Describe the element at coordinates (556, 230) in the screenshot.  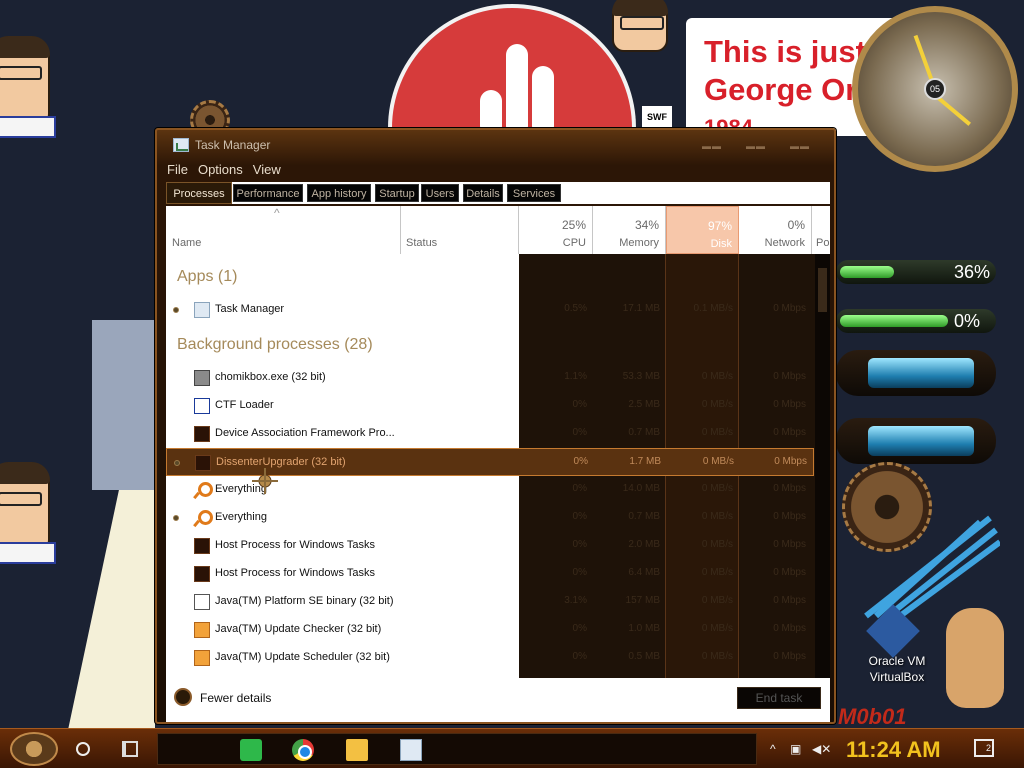
I see `column-cpu: 25% CPU` at that location.